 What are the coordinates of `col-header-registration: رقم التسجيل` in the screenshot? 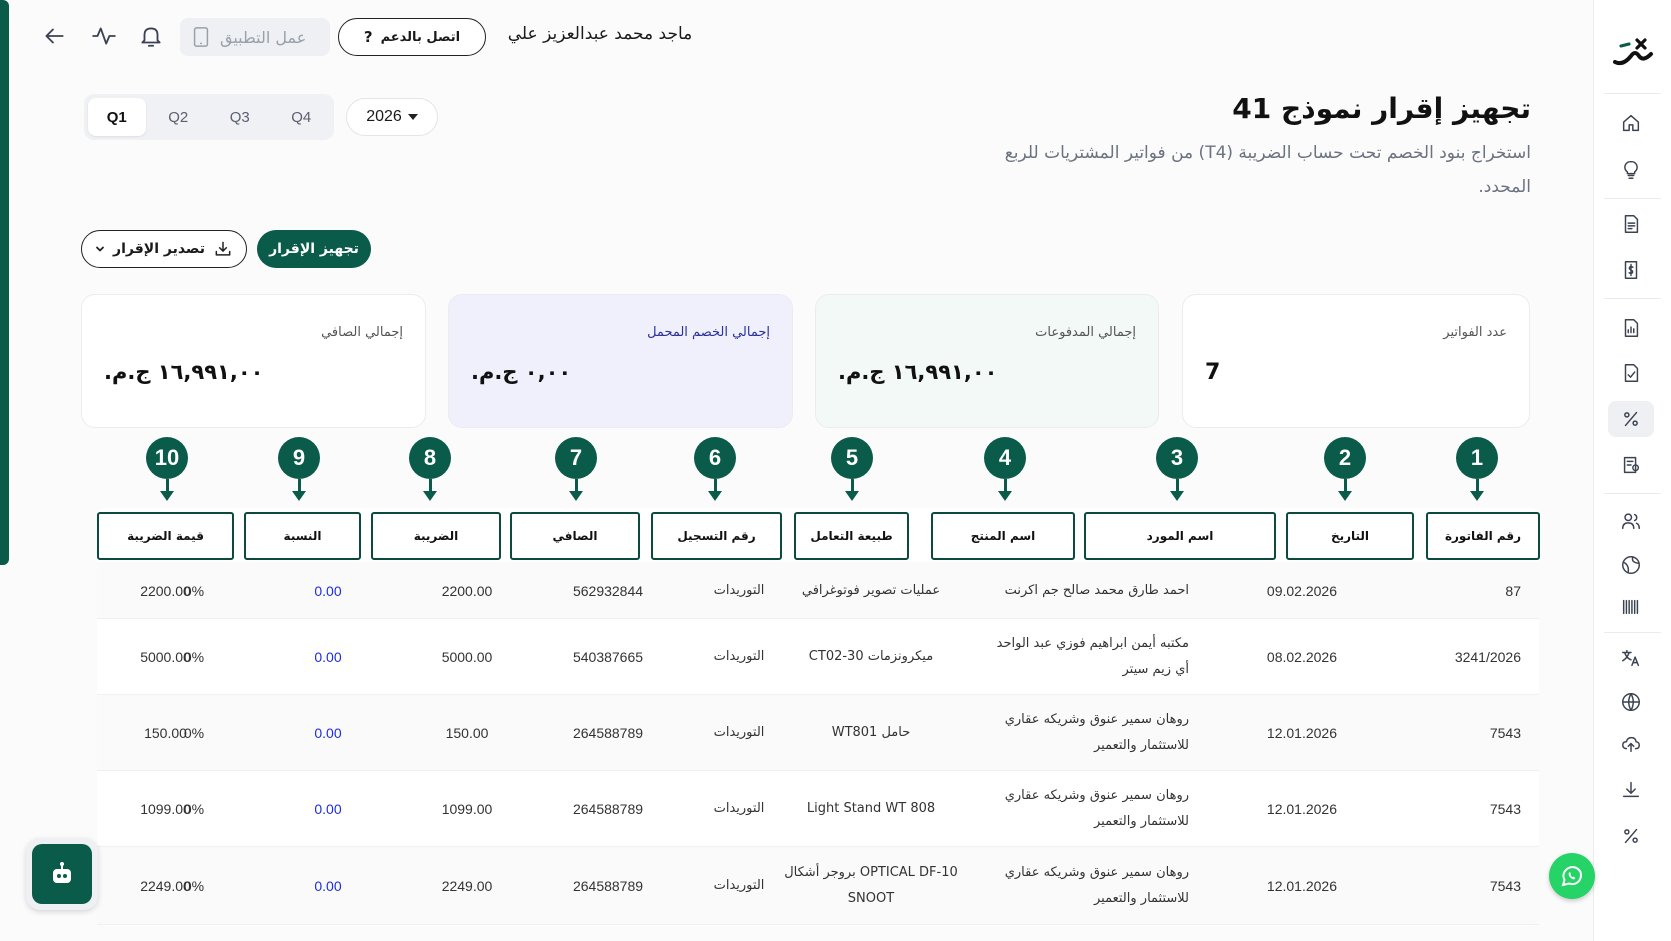 It's located at (716, 536).